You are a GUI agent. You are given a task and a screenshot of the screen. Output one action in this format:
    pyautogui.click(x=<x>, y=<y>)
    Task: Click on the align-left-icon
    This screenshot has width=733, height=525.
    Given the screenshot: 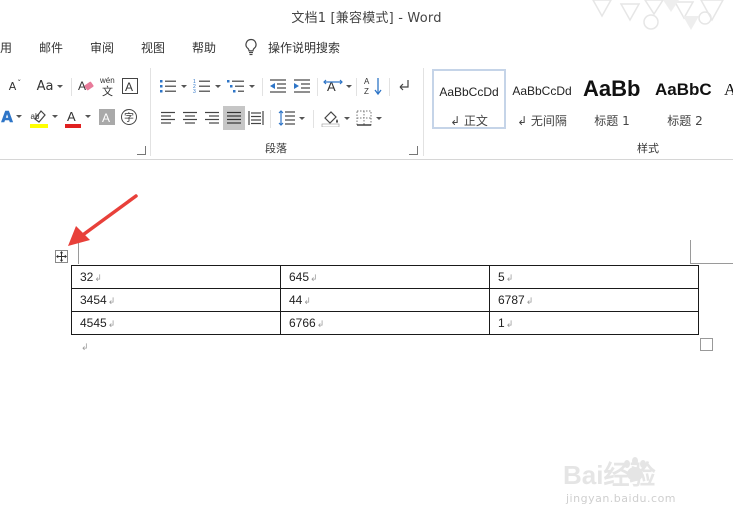 What is the action you would take?
    pyautogui.click(x=168, y=117)
    